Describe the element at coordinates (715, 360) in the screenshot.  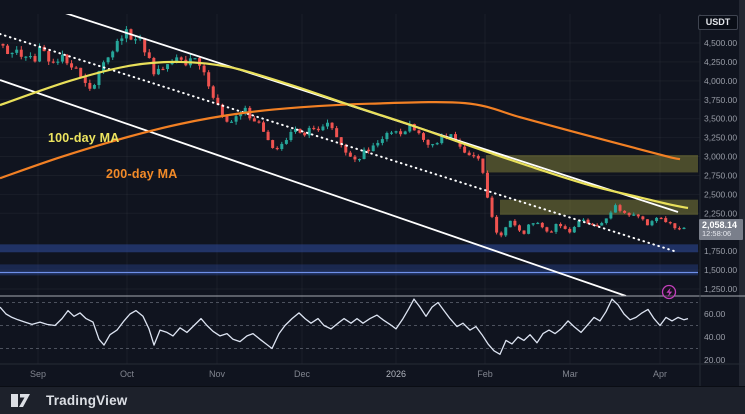
I see `rsi-axis-tick: 20.00` at that location.